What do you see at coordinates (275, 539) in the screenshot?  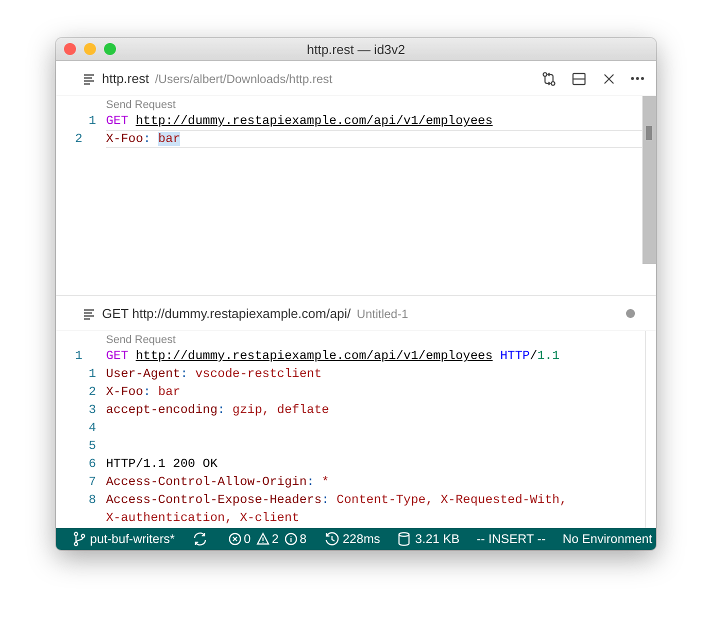 I see `warning-count: 2` at bounding box center [275, 539].